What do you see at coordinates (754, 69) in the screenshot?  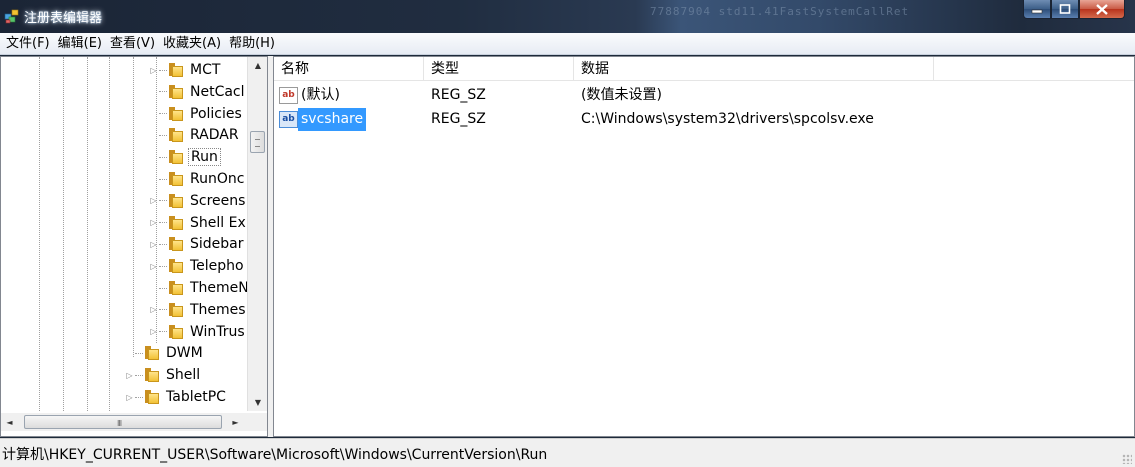 I see `column-header-data: 数据` at bounding box center [754, 69].